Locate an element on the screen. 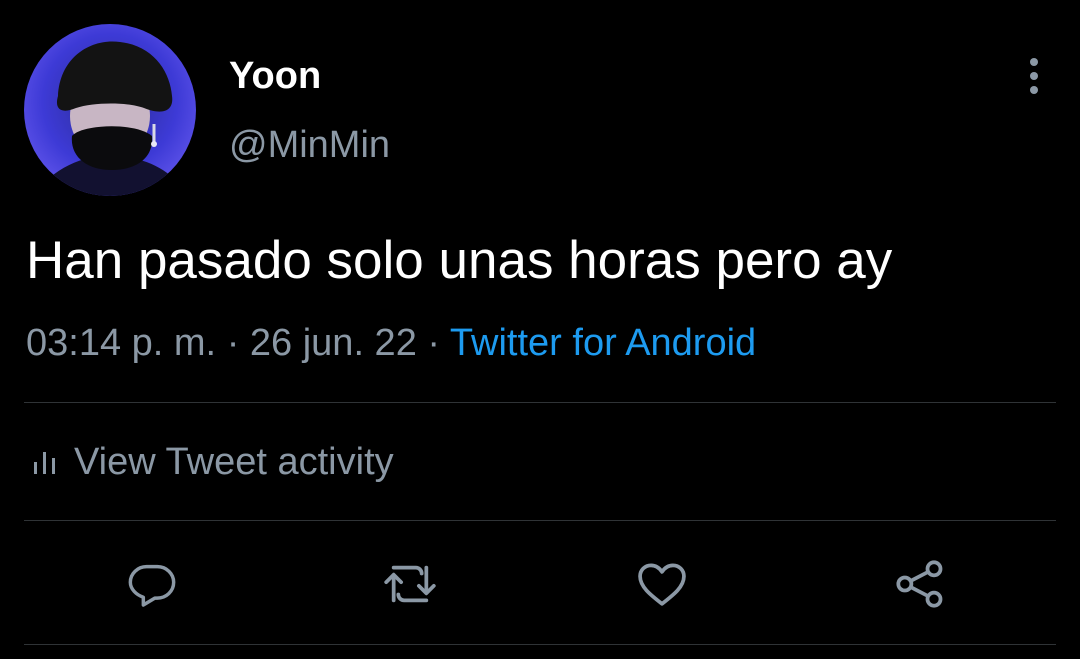 The image size is (1080, 659). retweet-icon is located at coordinates (410, 584).